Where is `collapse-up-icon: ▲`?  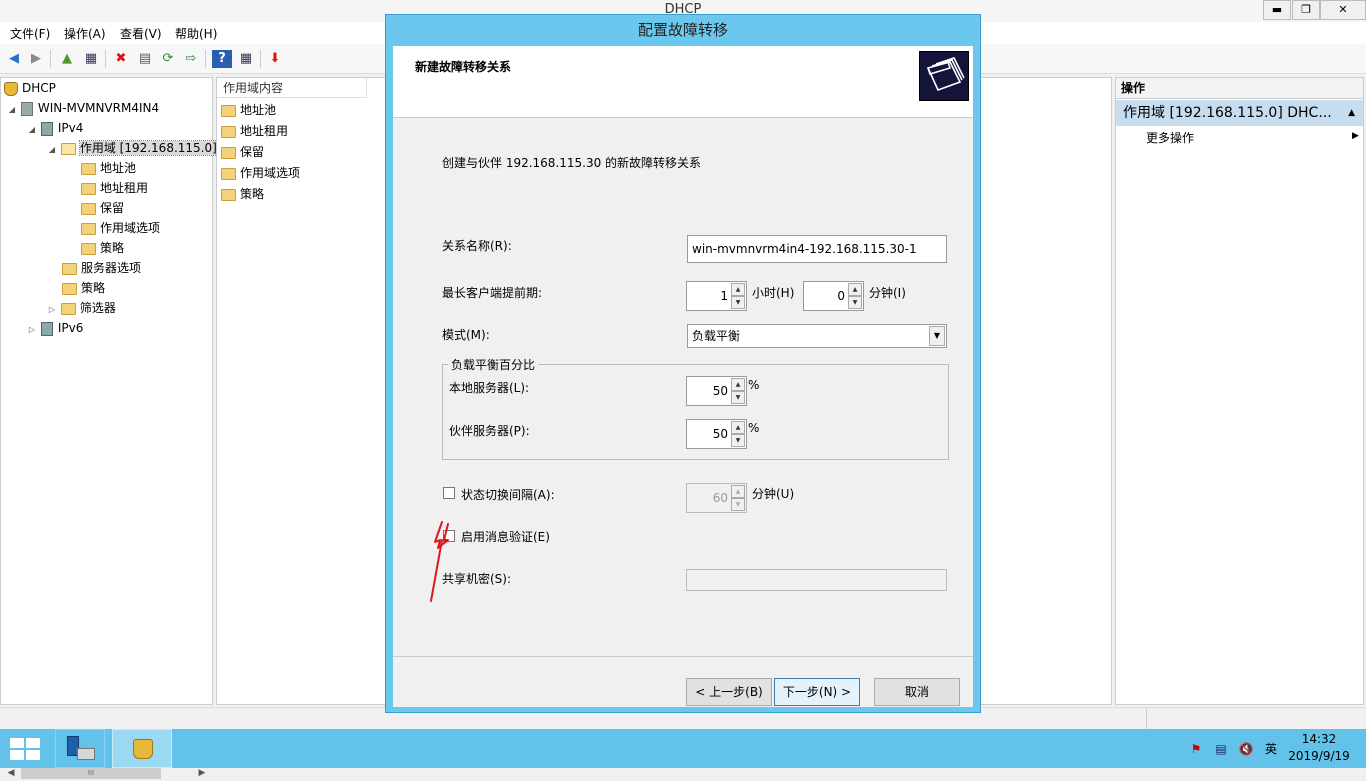
collapse-up-icon: ▲ is located at coordinates (1351, 113).